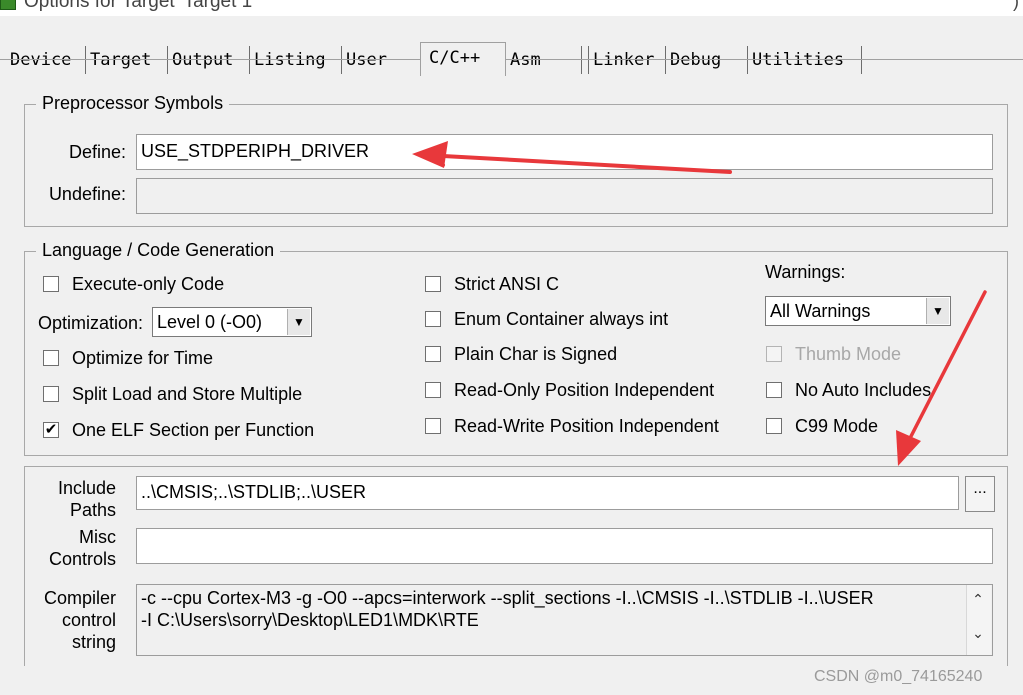 This screenshot has width=1023, height=695. I want to click on tab-cpp: C/C++, so click(463, 59).